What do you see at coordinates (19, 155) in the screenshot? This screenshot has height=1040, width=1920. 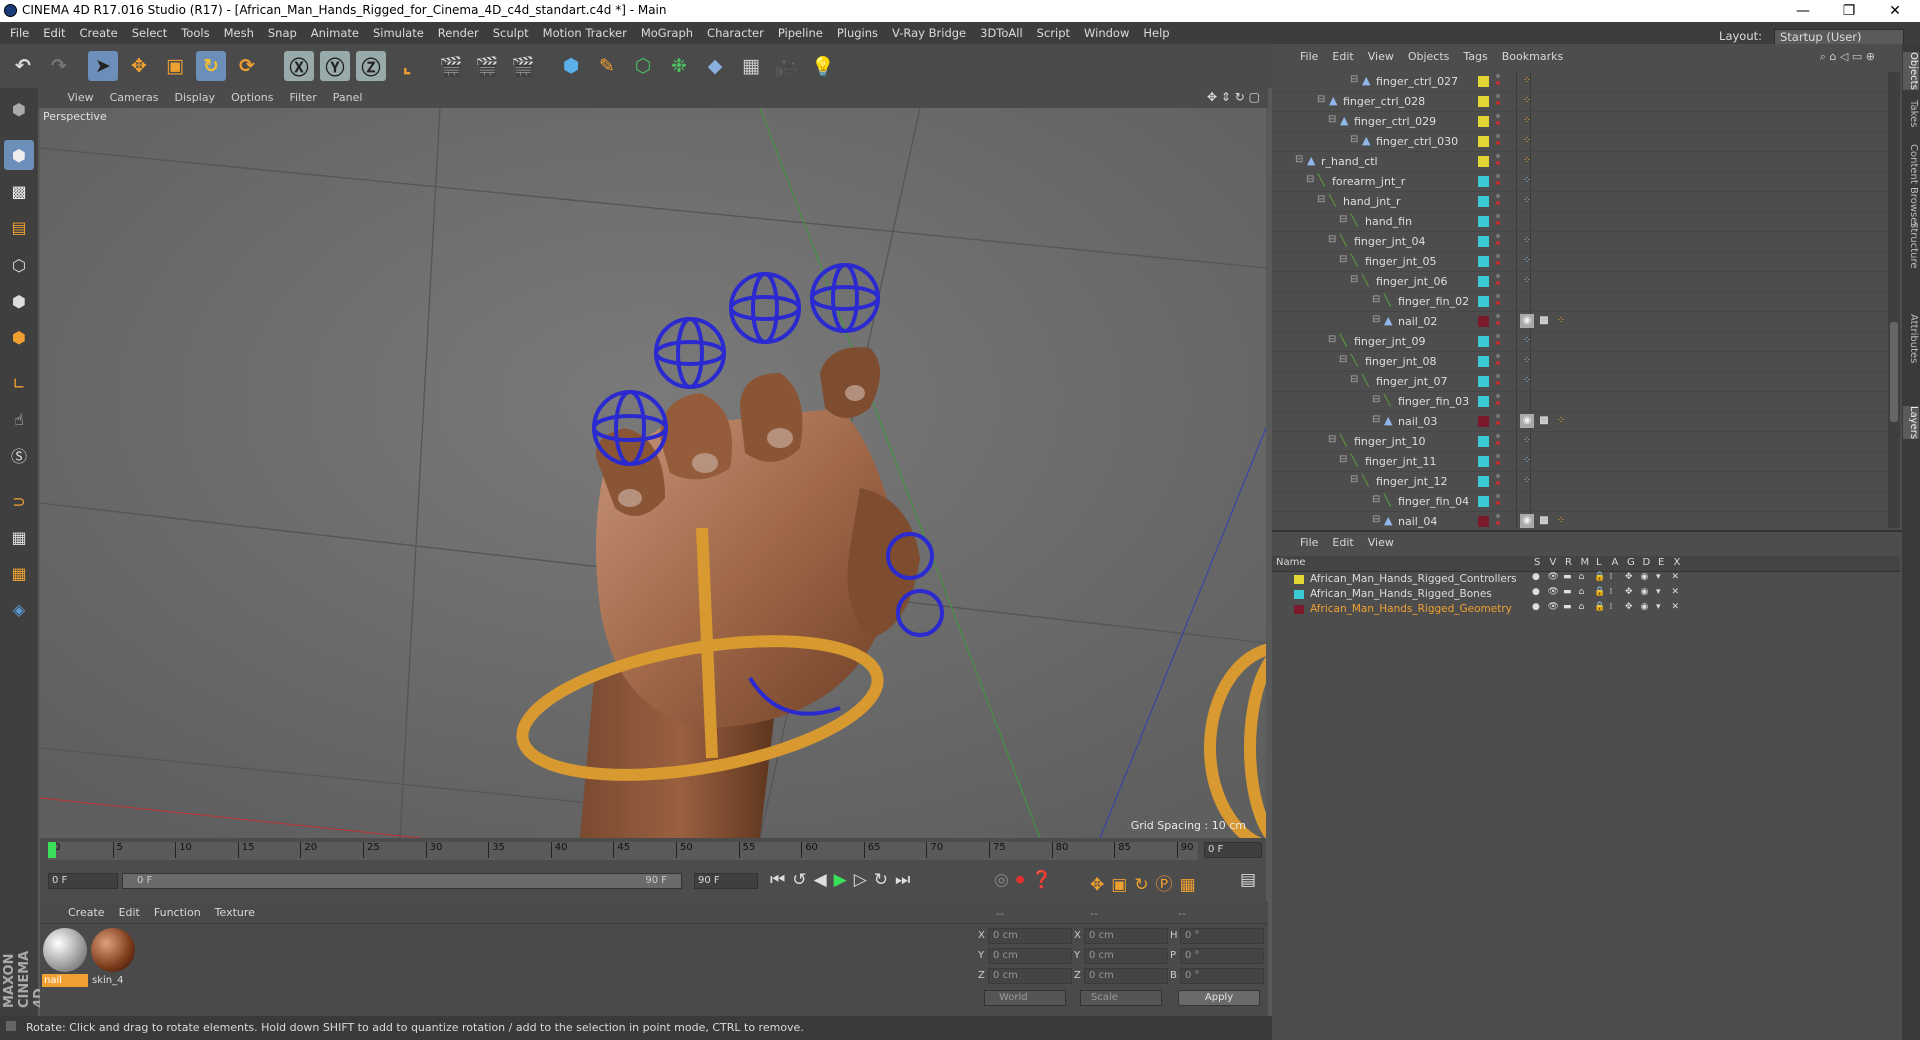 I see `model-mode-icon: ⬢` at bounding box center [19, 155].